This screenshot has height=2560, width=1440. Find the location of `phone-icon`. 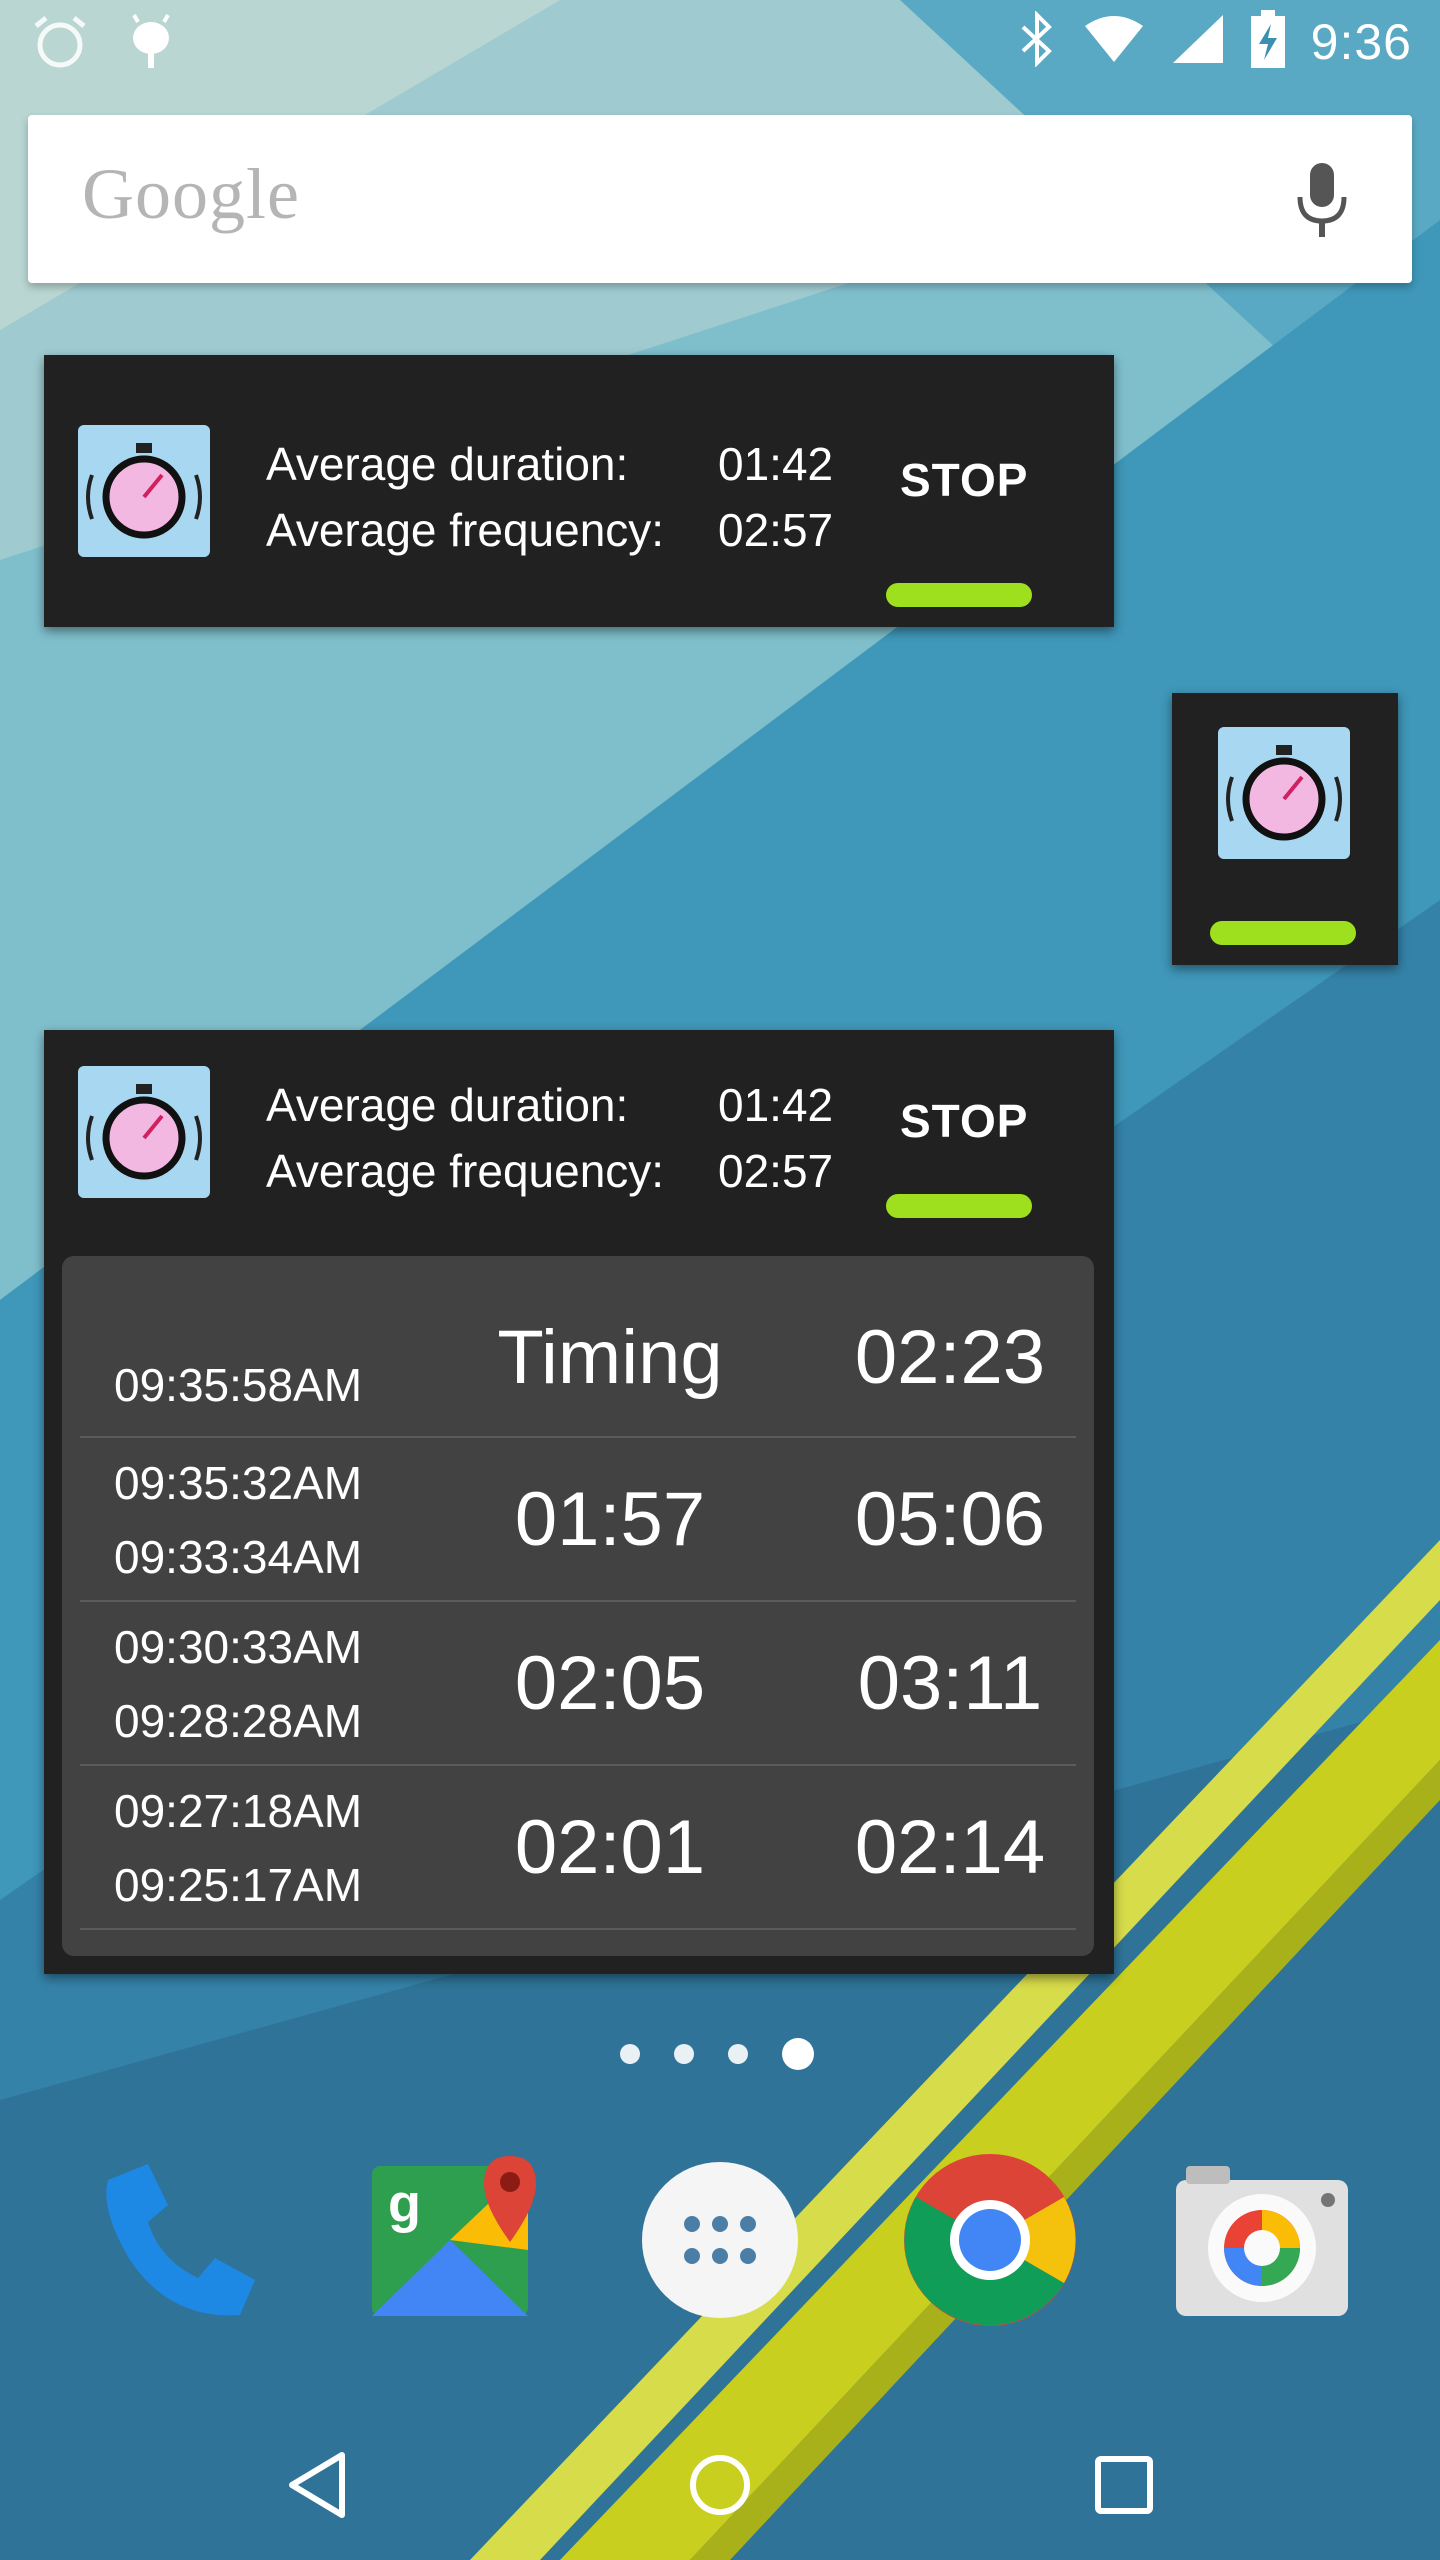

phone-icon is located at coordinates (180, 2240).